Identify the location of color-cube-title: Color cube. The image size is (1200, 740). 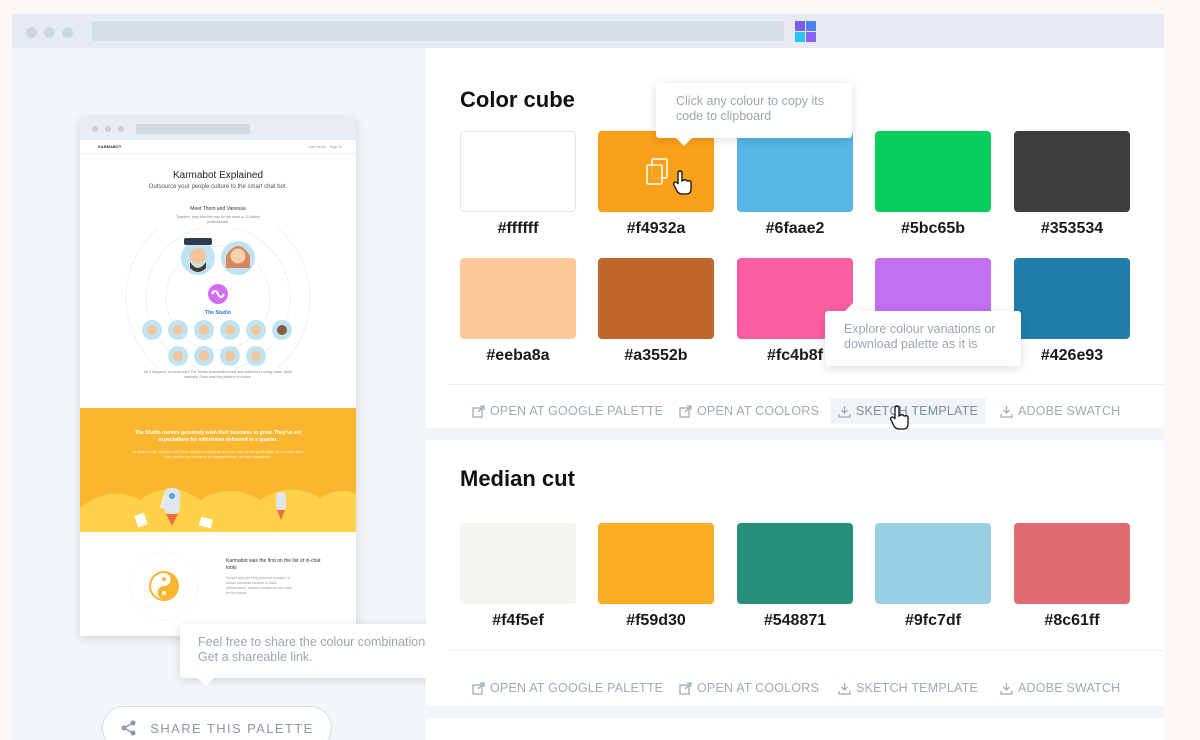
(517, 99).